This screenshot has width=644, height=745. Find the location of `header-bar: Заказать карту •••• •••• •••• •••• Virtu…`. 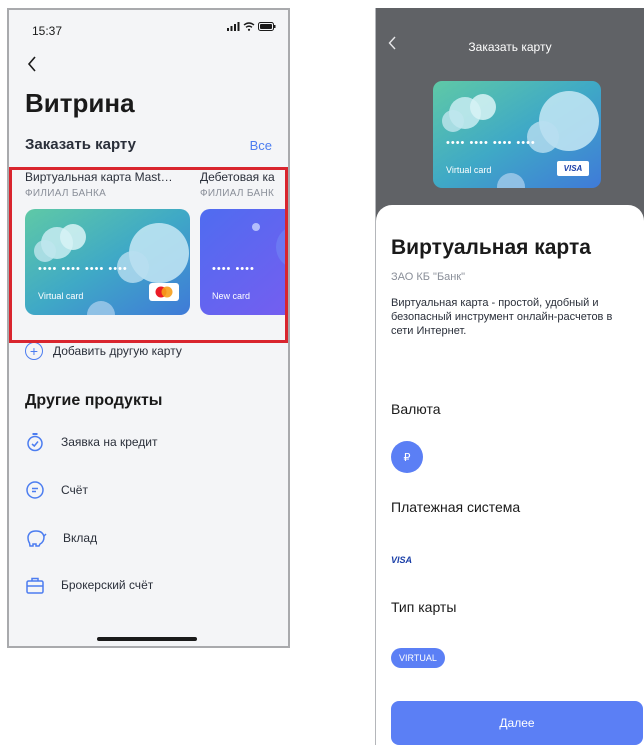

header-bar: Заказать карту •••• •••• •••• •••• Virtu… is located at coordinates (510, 120).